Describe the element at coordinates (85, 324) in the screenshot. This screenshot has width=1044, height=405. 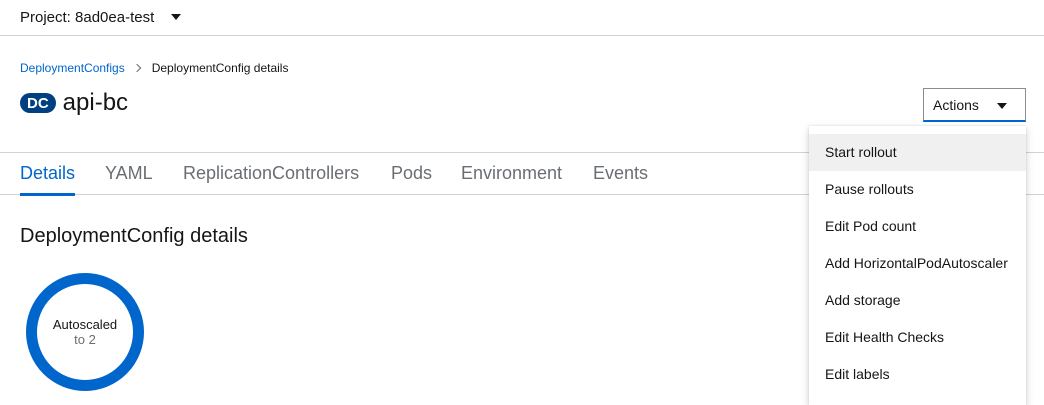
I see `donut-label: Autoscaled` at that location.